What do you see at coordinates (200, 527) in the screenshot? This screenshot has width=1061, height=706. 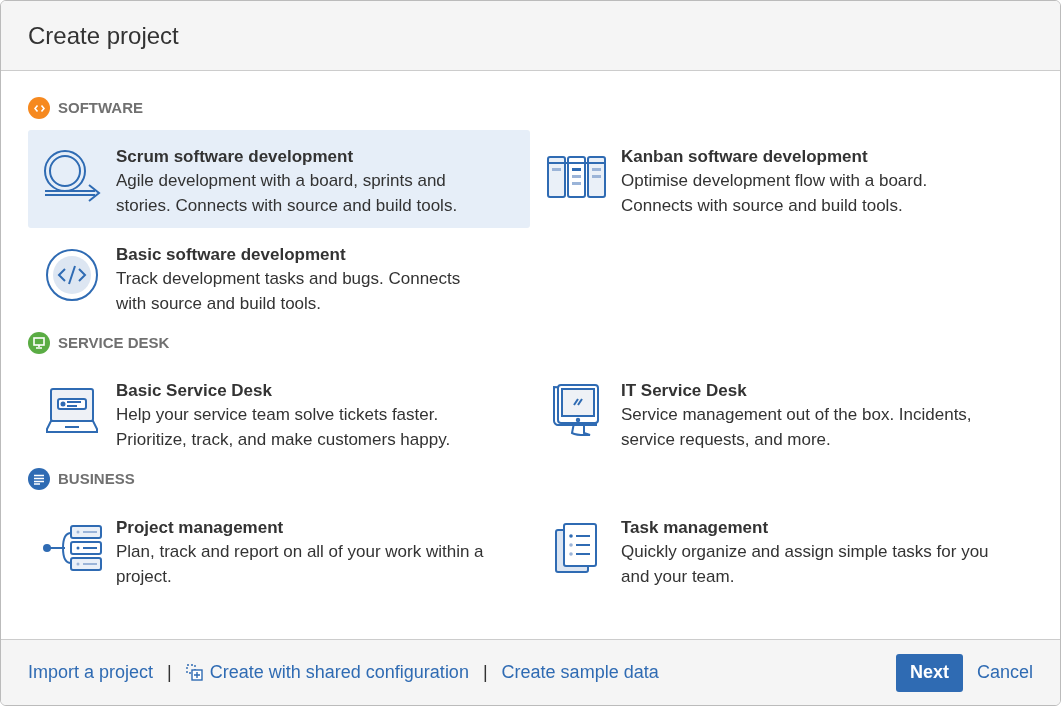 I see `option-title: Project management` at bounding box center [200, 527].